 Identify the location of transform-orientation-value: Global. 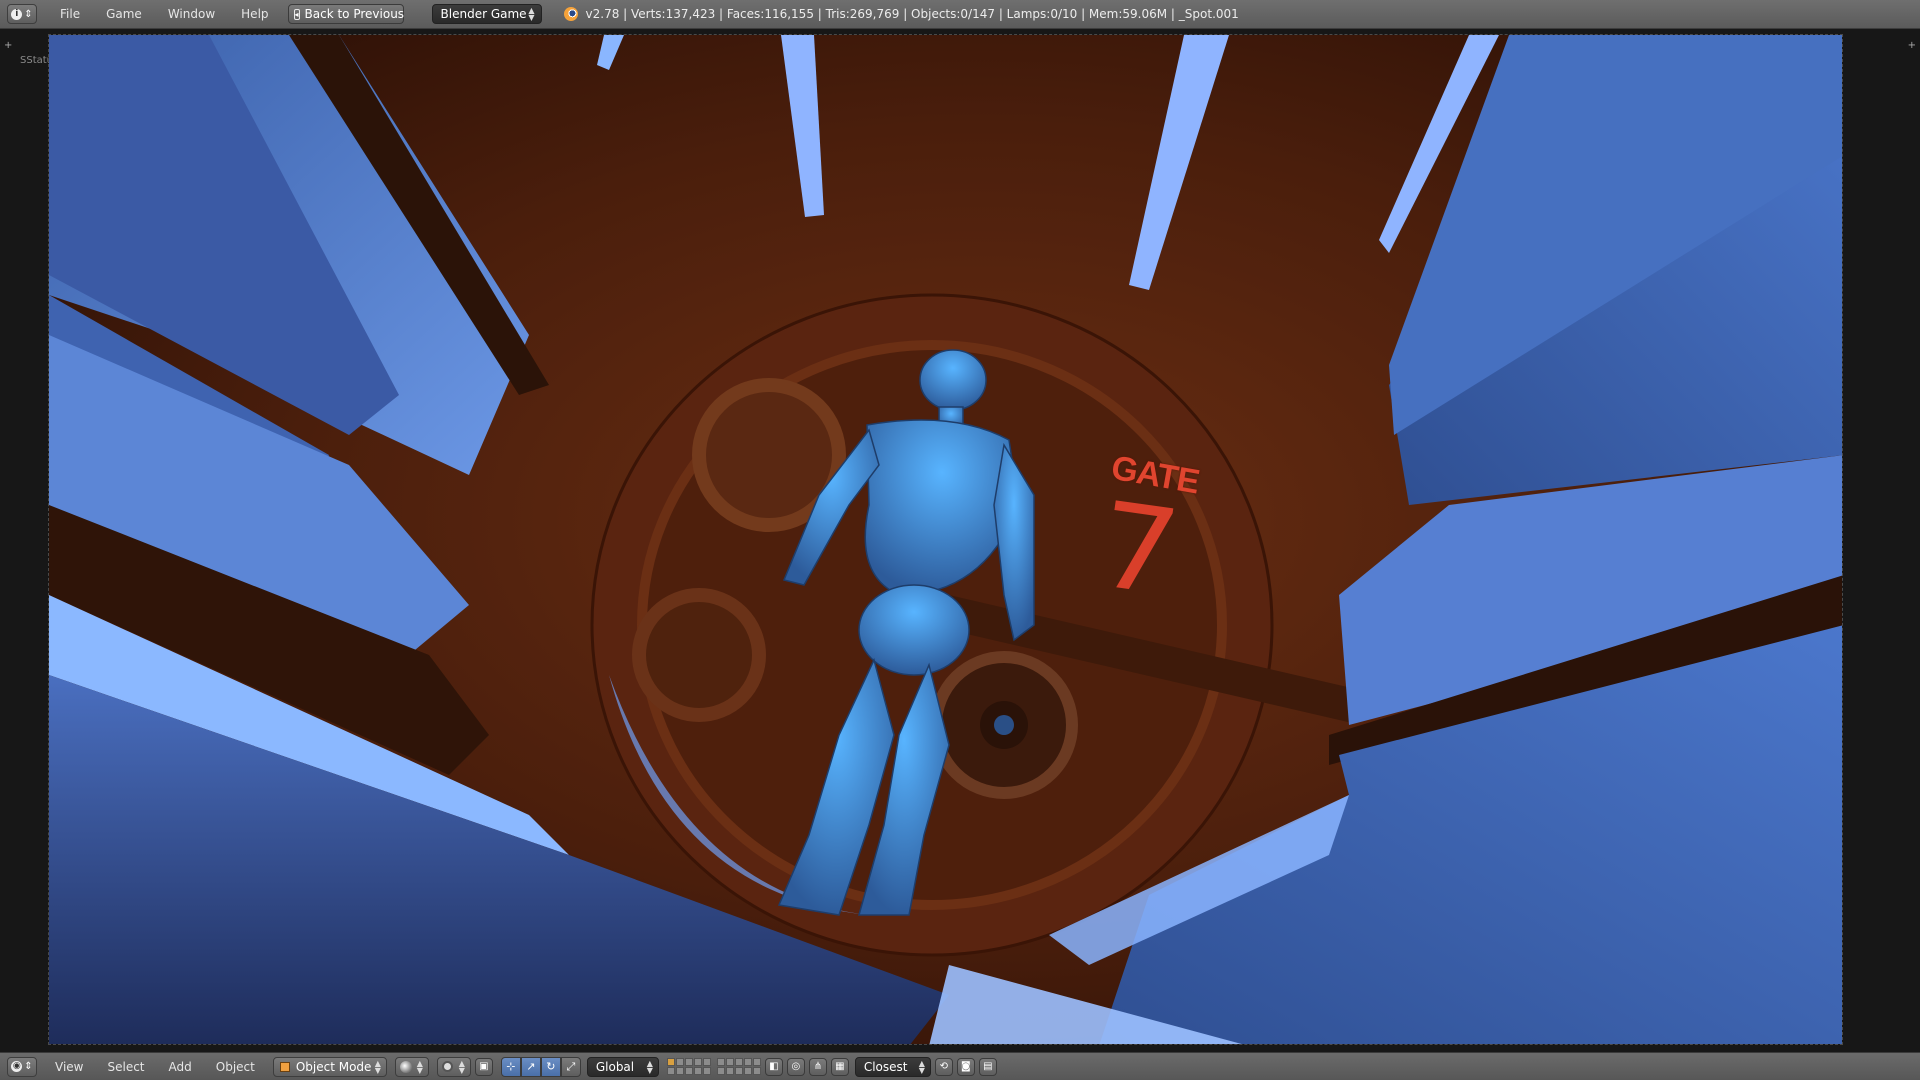
(615, 1066).